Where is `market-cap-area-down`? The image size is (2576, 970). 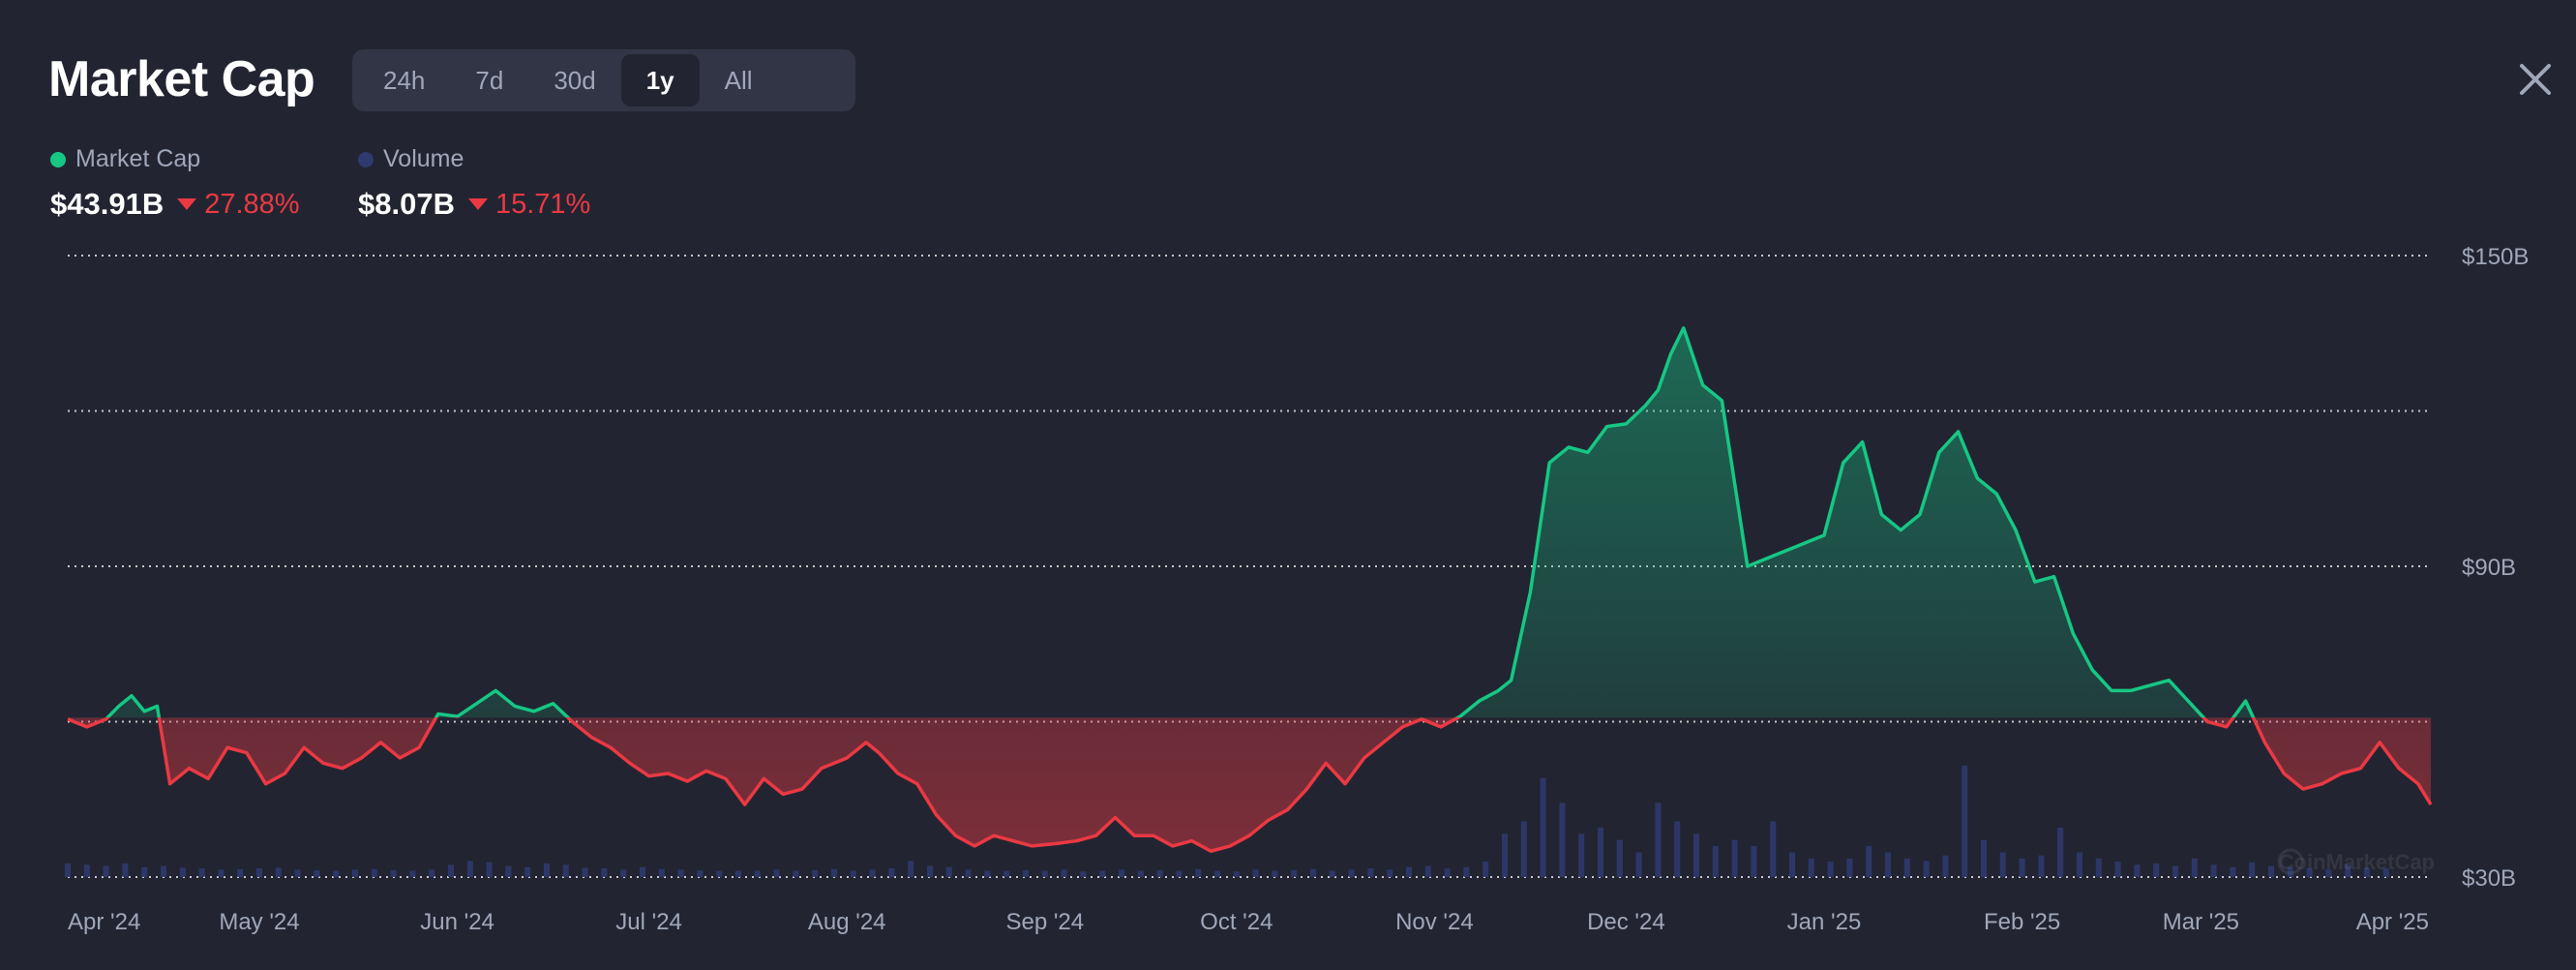 market-cap-area-down is located at coordinates (1249, 785).